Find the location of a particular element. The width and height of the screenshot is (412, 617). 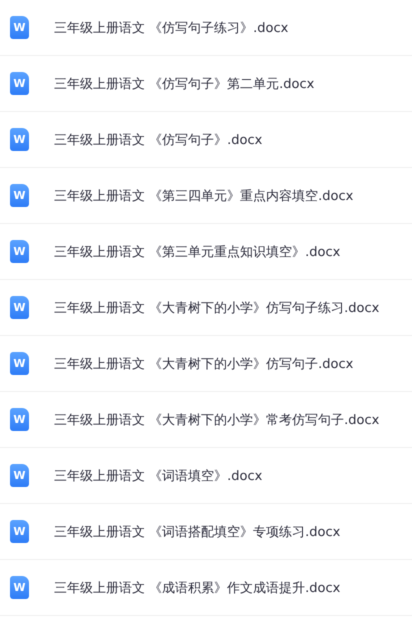

file-name: 三年级上册语文 《大青树下的小学》仿写句子.docx is located at coordinates (204, 364).